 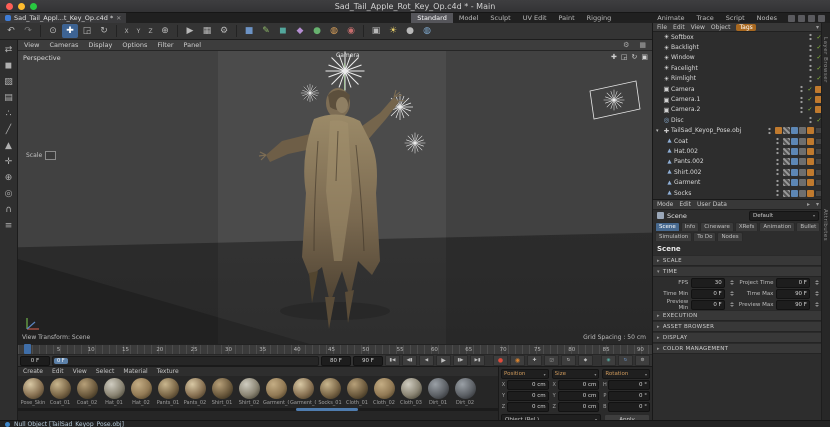 I want to click on spline-pen-icon: ✎, so click(x=266, y=31).